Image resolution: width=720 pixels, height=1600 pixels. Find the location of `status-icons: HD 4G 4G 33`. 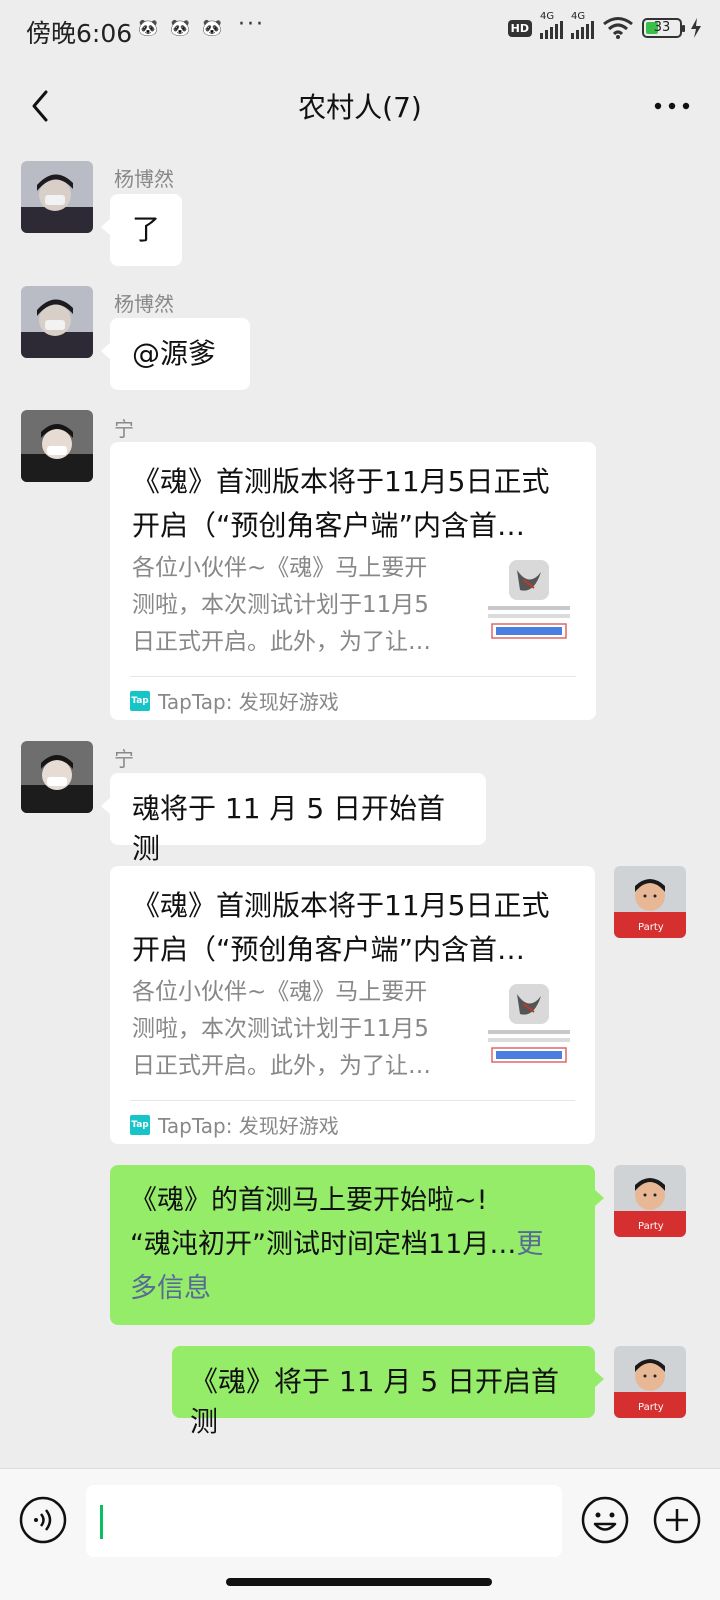

status-icons: HD 4G 4G 33 is located at coordinates (604, 25).